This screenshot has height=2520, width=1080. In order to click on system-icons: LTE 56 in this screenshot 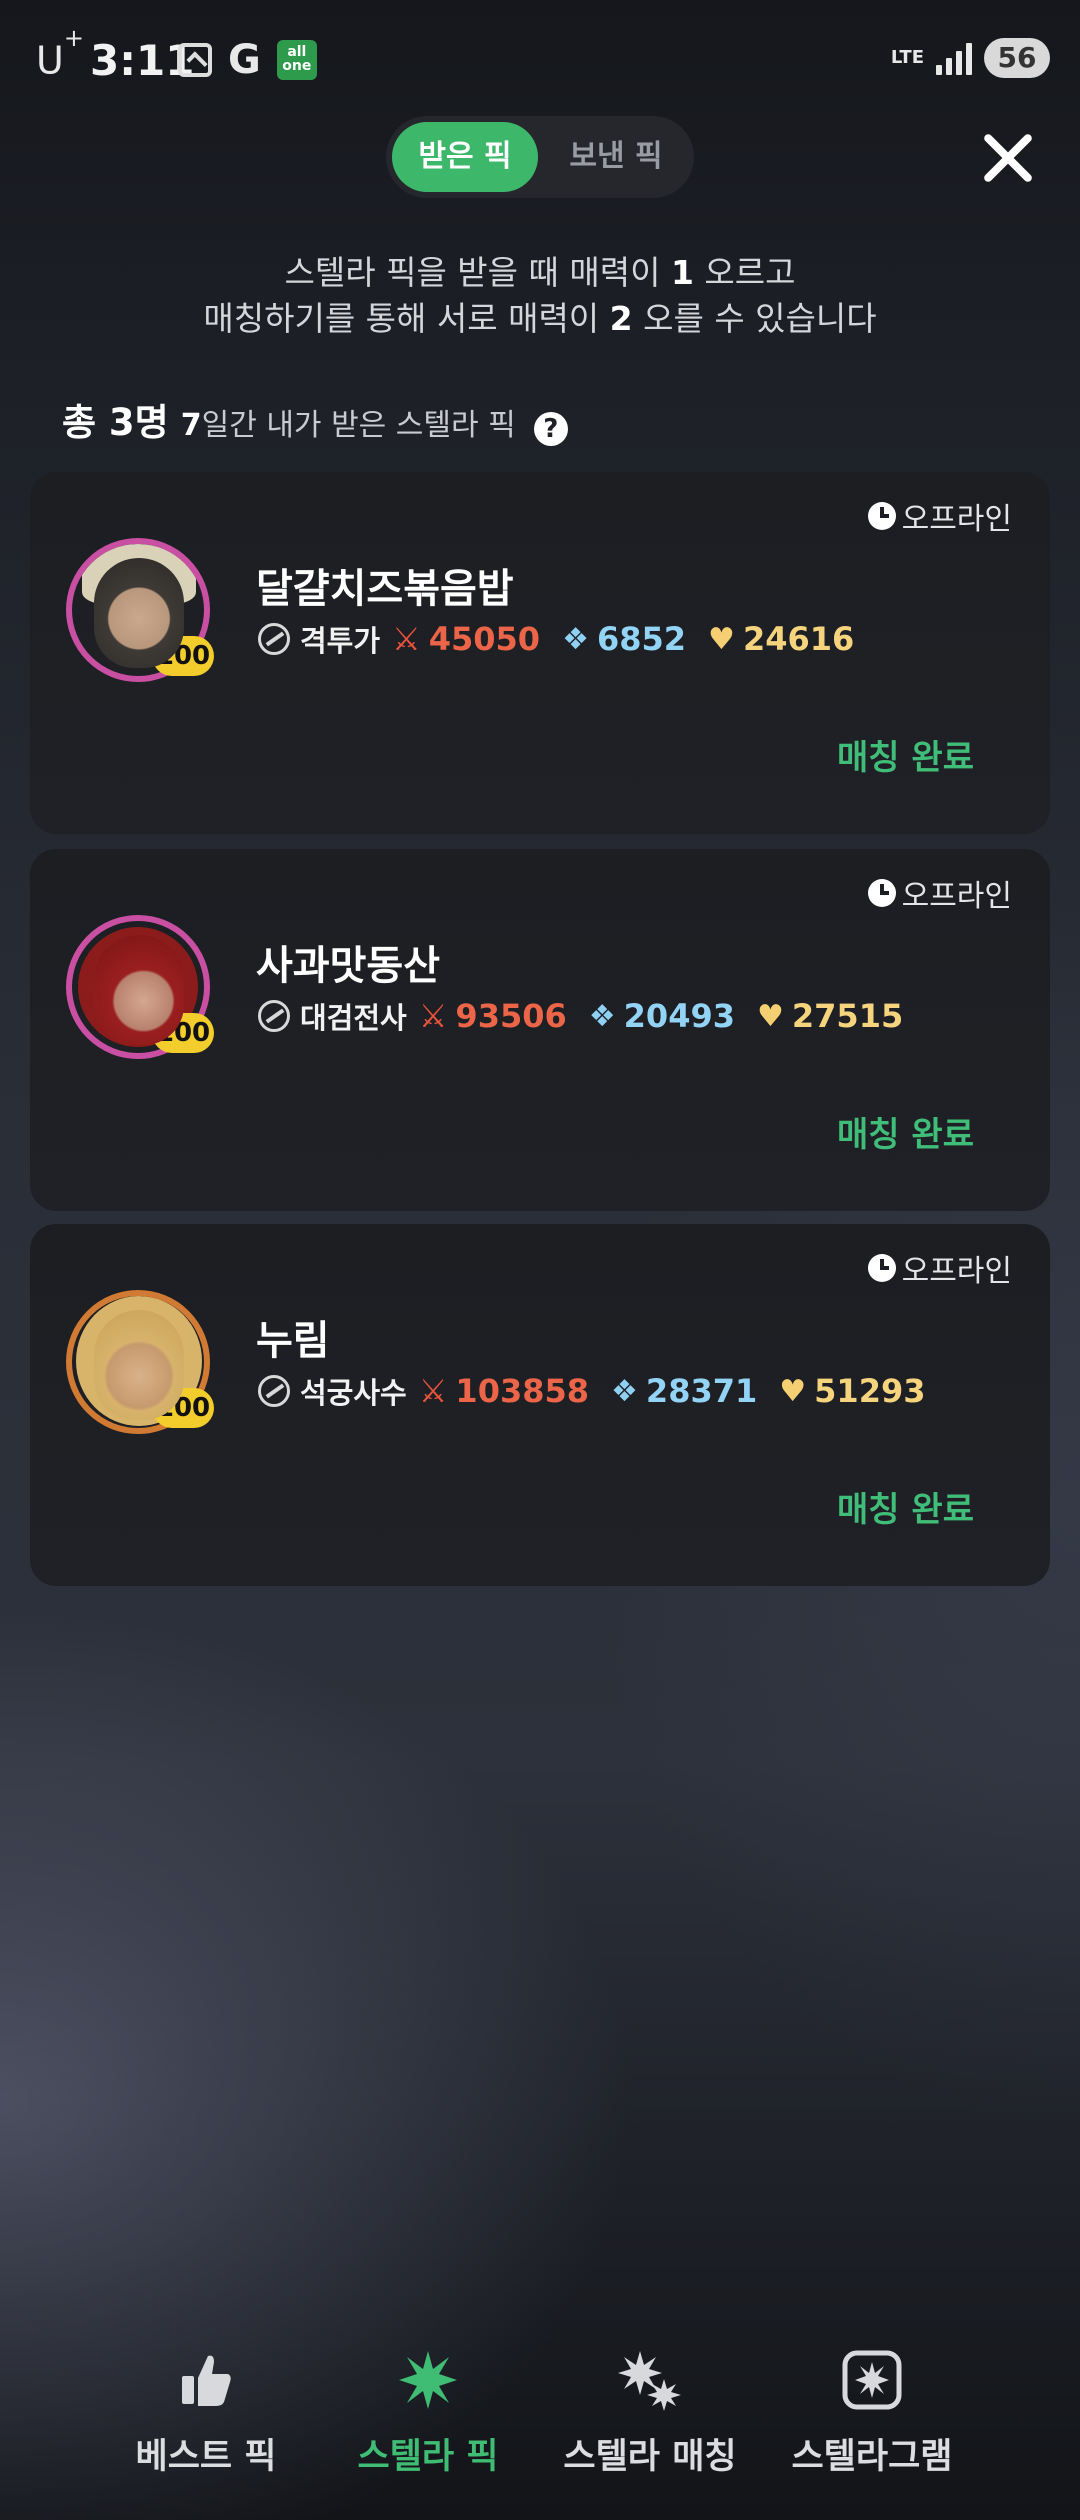, I will do `click(970, 58)`.